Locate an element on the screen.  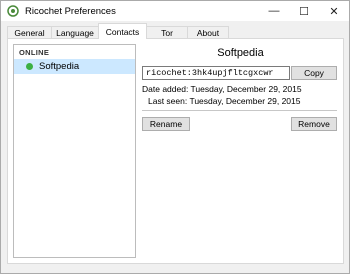
date-added-row: Date added: Tuesday, December 29, 2015 is located at coordinates (222, 89).